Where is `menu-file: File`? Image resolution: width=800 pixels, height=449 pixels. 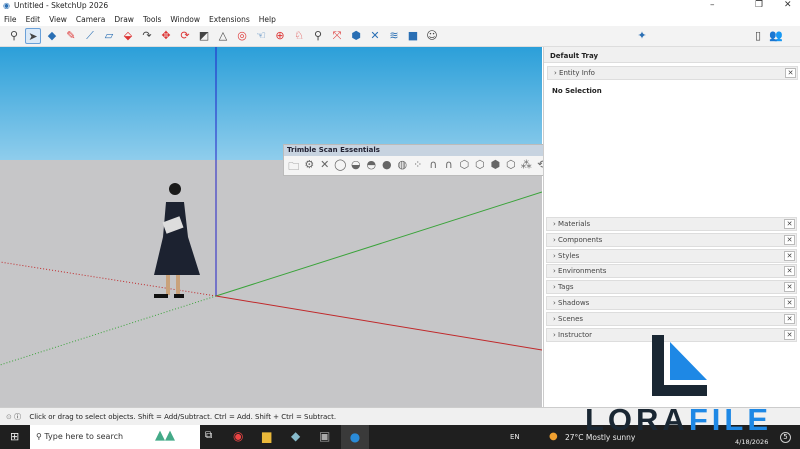 menu-file: File is located at coordinates (10, 19).